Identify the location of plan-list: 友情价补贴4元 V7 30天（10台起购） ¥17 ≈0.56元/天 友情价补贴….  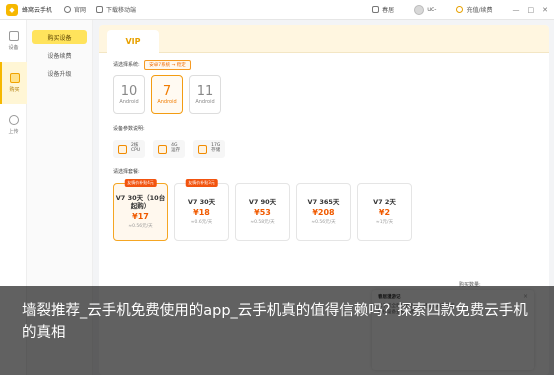
(262, 210).